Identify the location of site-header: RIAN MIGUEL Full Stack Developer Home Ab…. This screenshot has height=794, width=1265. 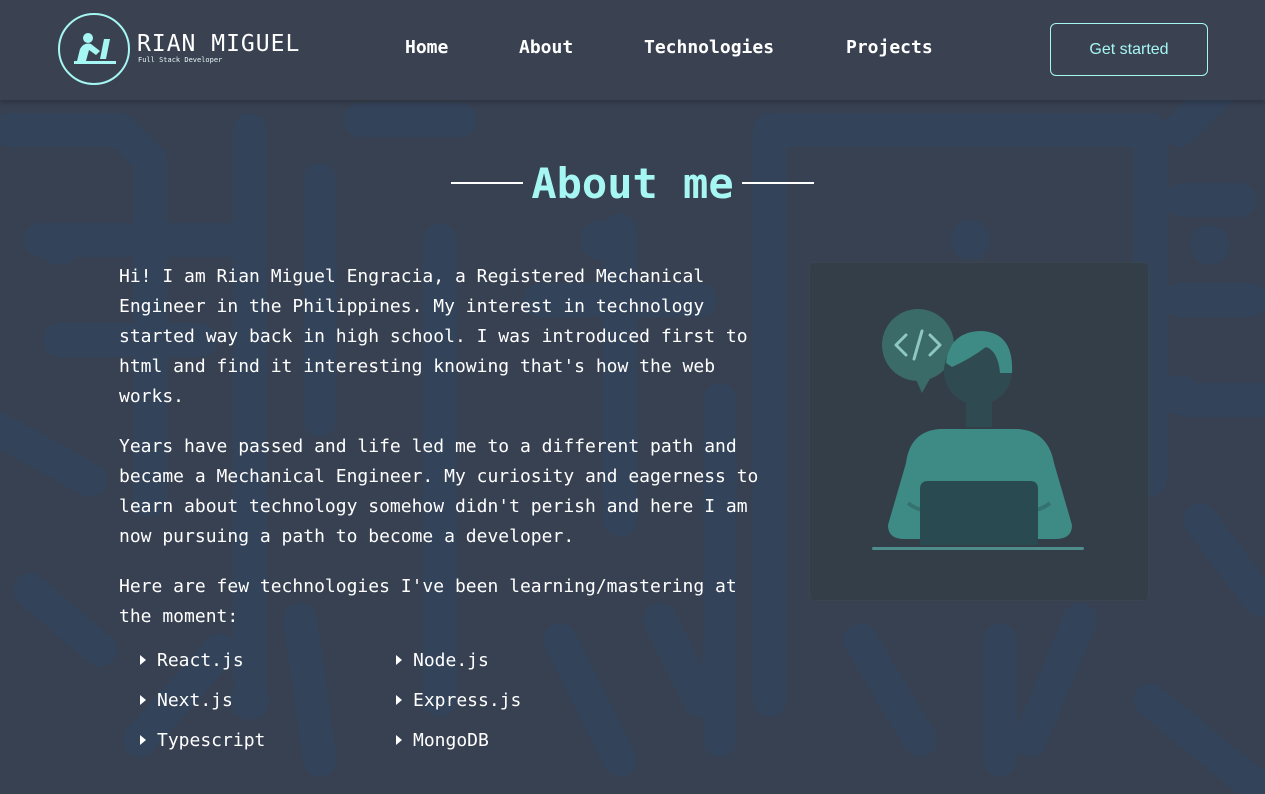
(632, 50).